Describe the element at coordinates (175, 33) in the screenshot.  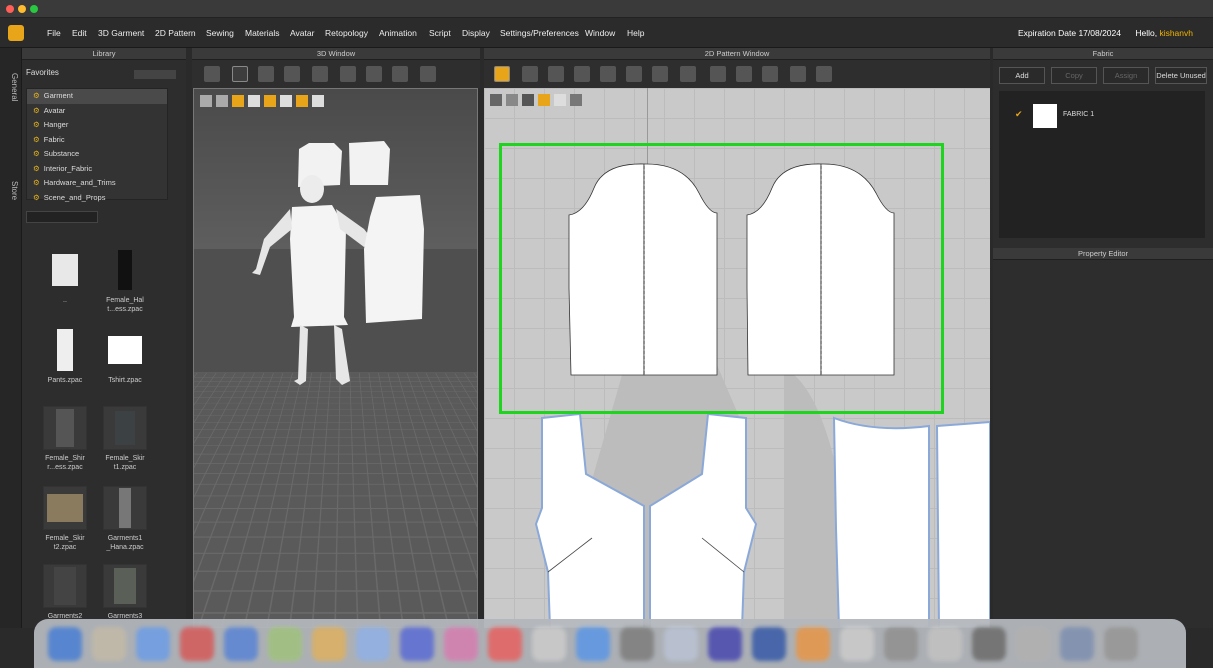
I see `menu-2d-pattern: 2D Pattern` at that location.